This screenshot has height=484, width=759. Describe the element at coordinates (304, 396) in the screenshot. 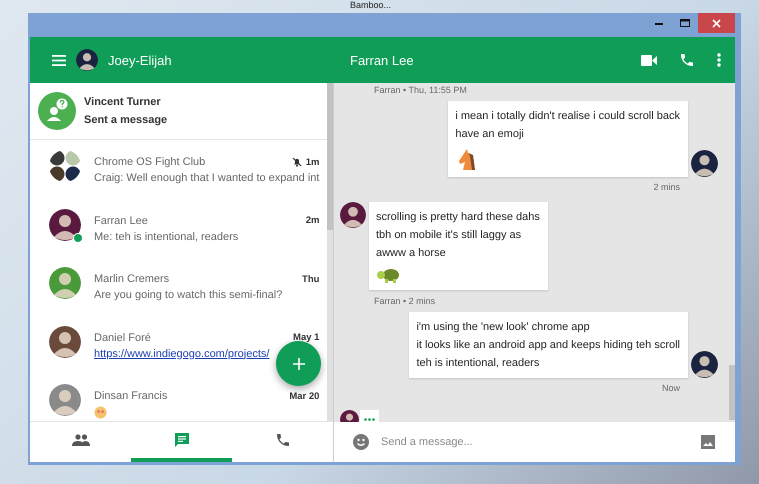

I see `message-time: Mar 20` at that location.